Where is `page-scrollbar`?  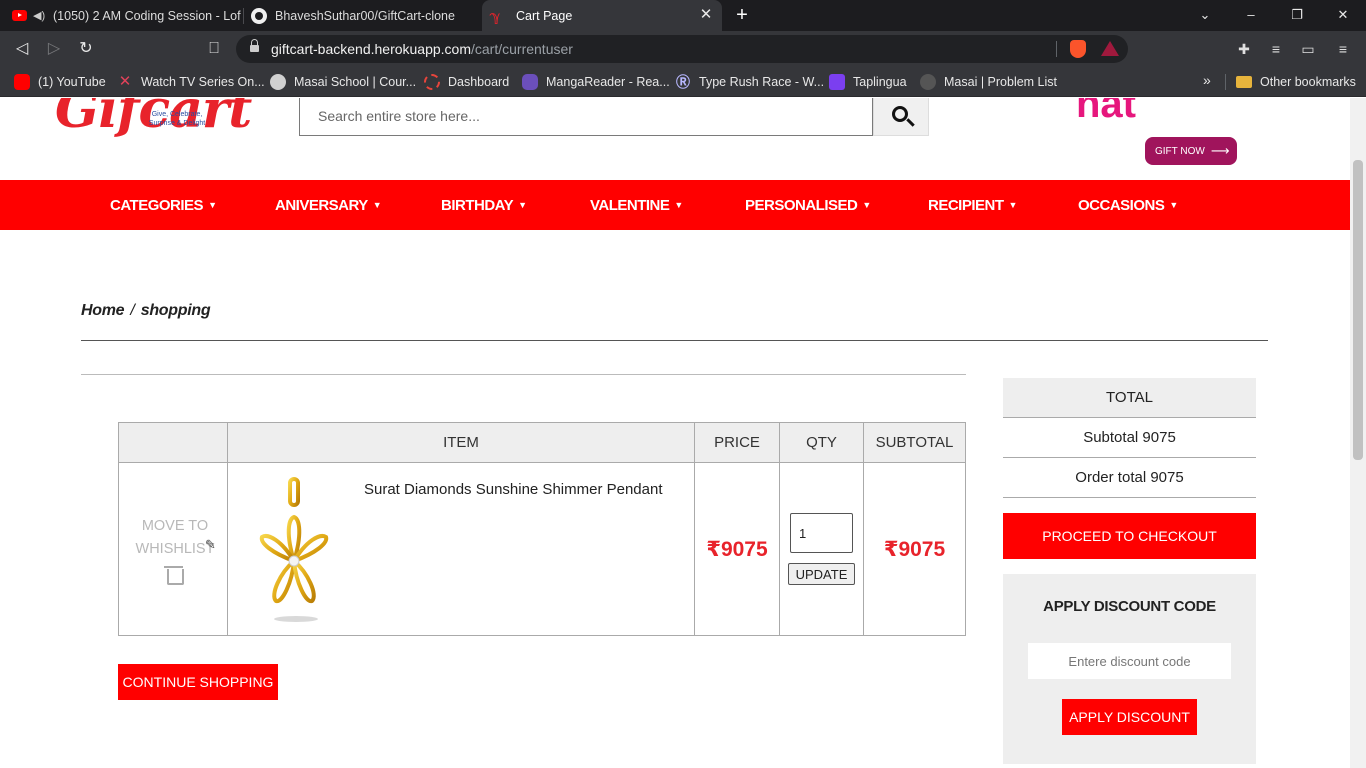 page-scrollbar is located at coordinates (1358, 433).